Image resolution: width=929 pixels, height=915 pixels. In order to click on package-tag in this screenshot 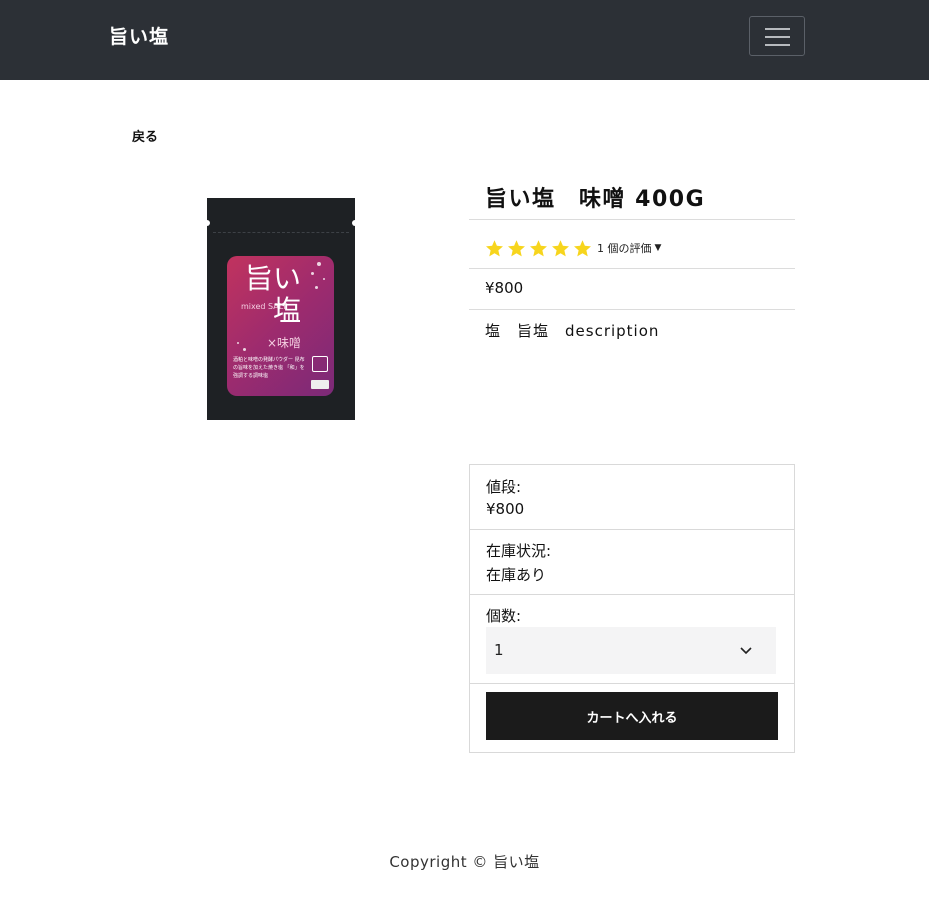, I will do `click(320, 384)`.